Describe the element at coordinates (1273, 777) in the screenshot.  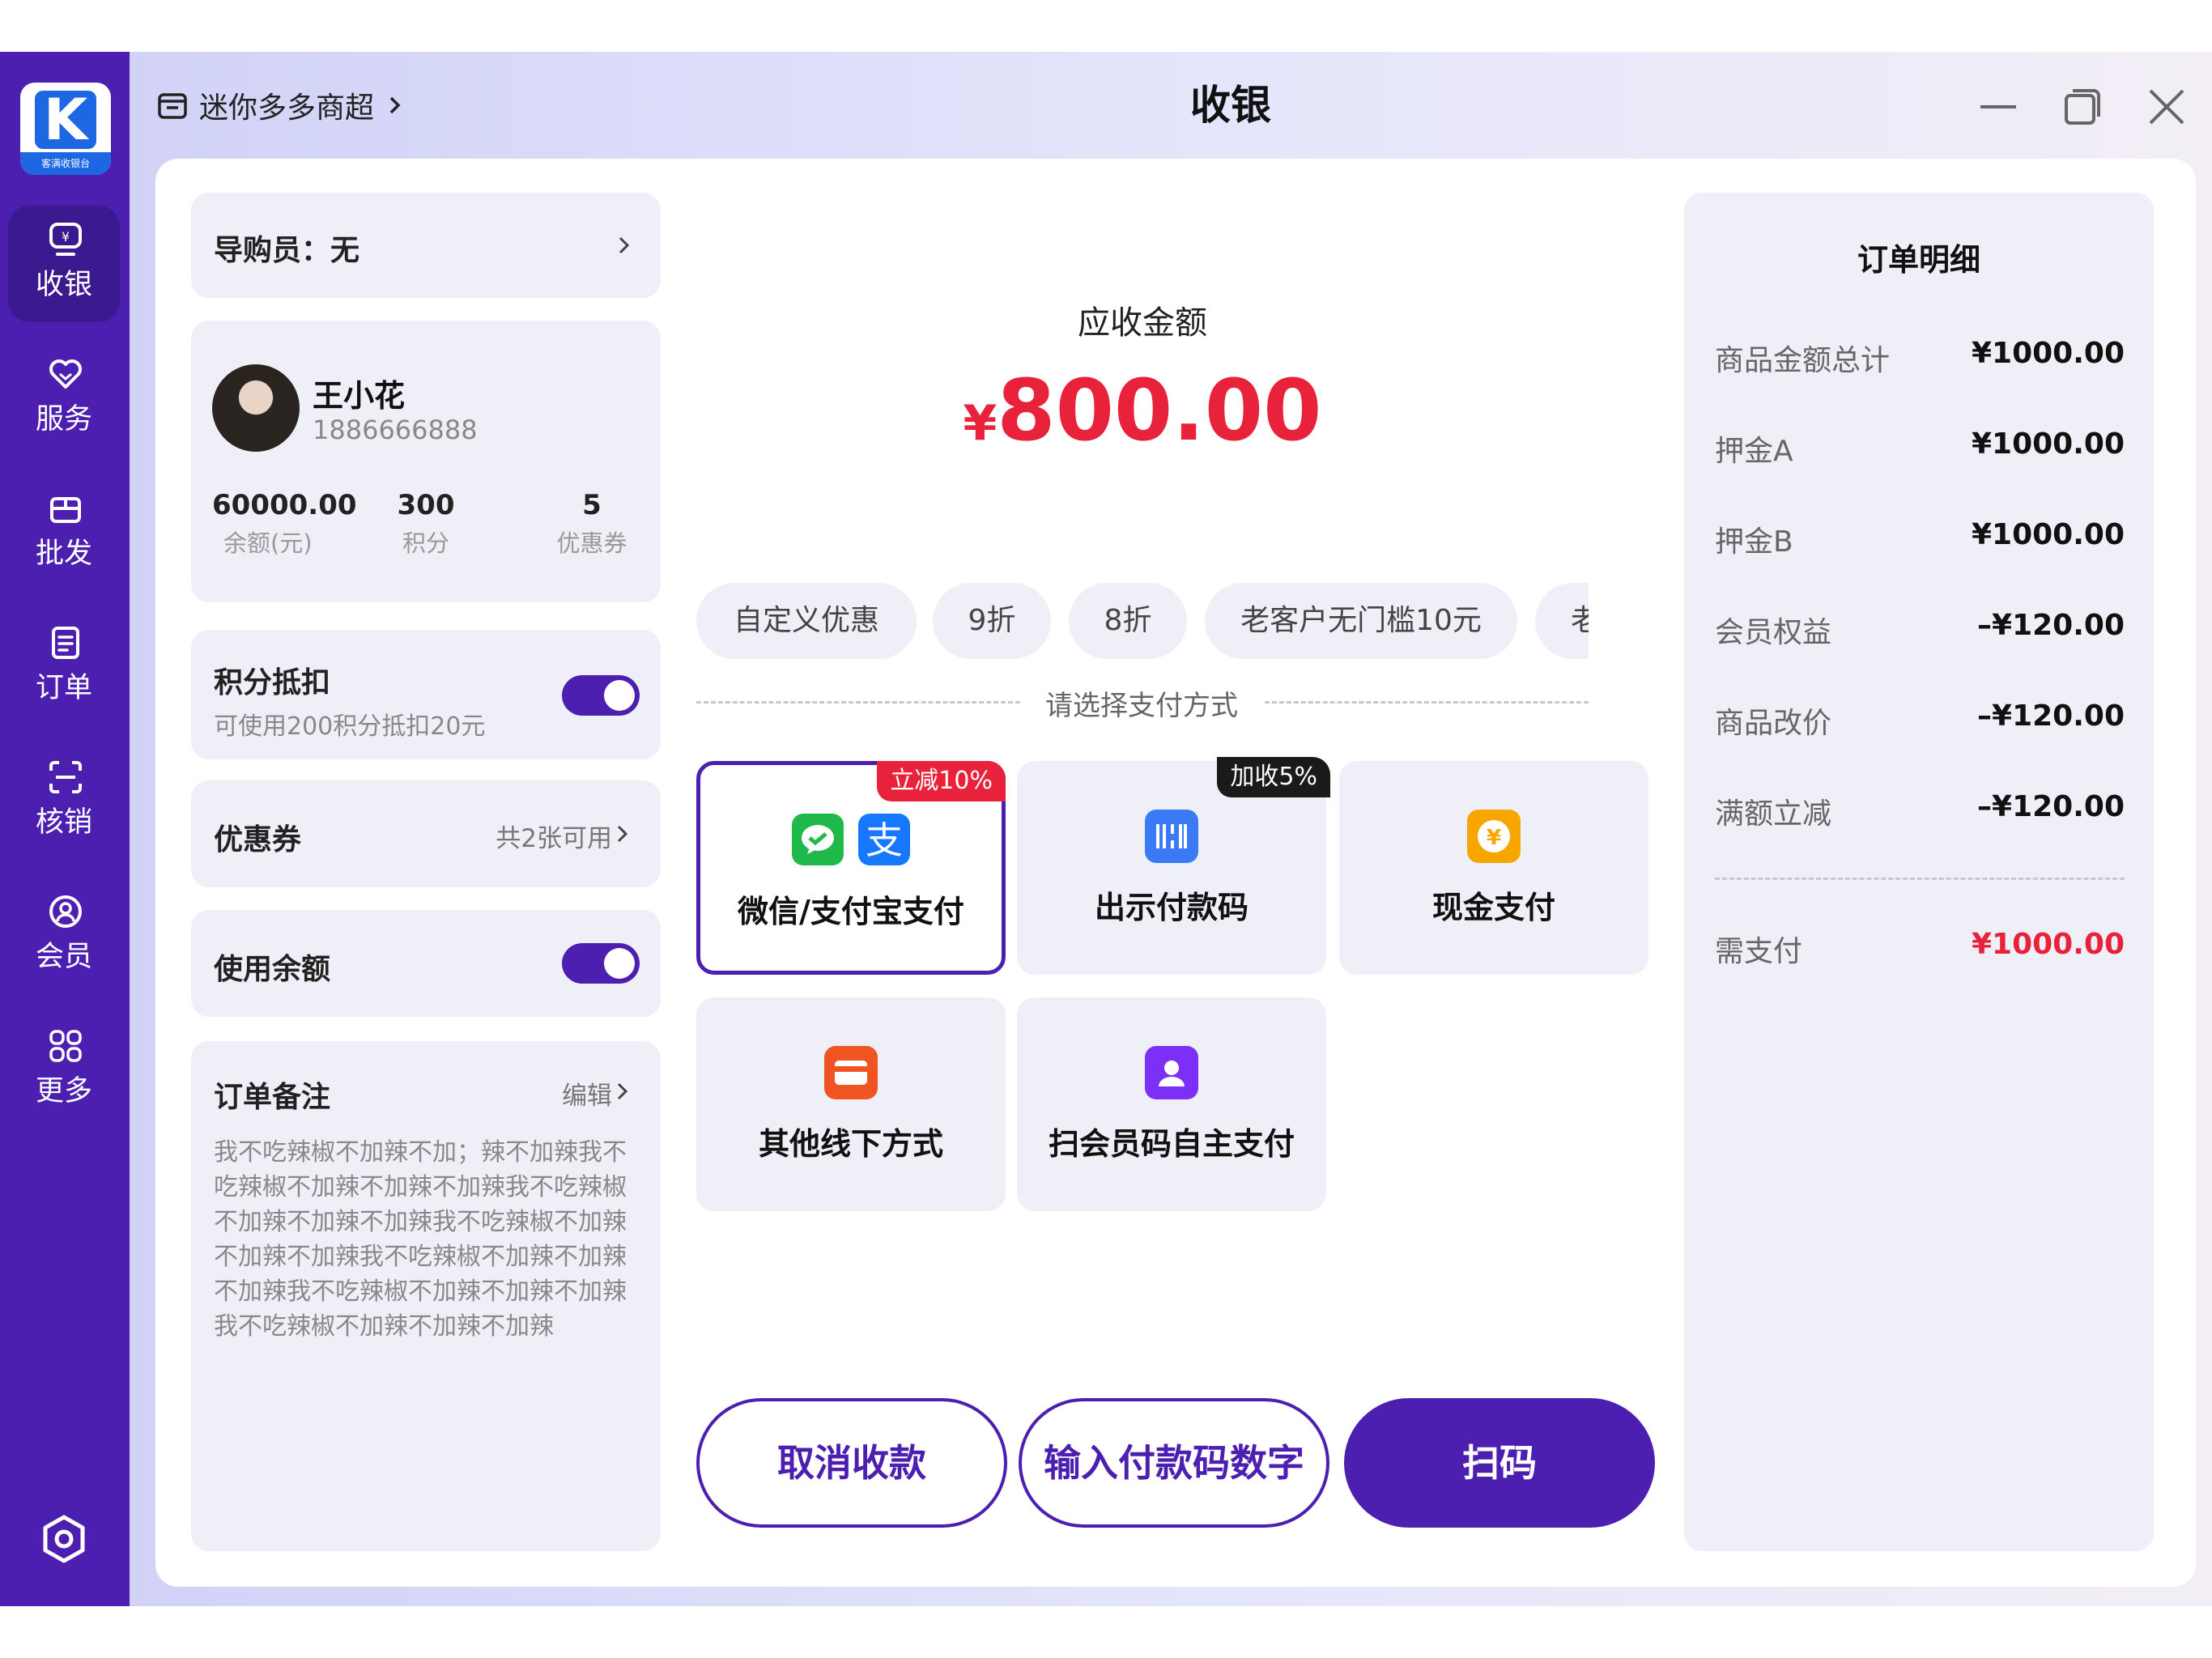
I see `surcharge-tag: 加收5%` at that location.